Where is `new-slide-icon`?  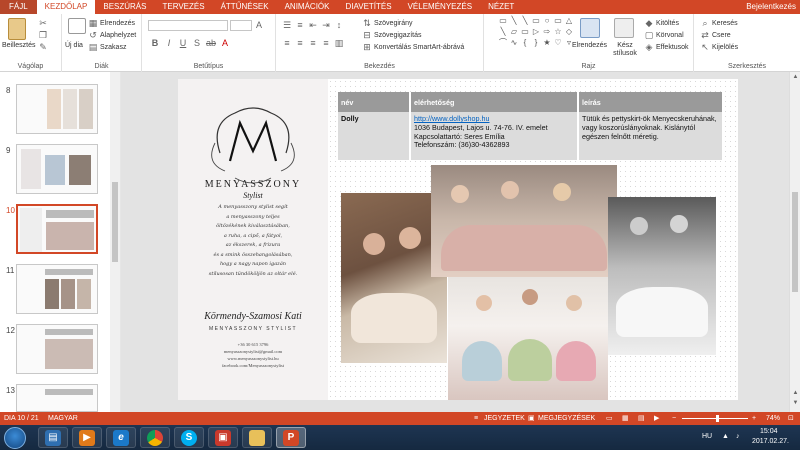 new-slide-icon is located at coordinates (77, 26).